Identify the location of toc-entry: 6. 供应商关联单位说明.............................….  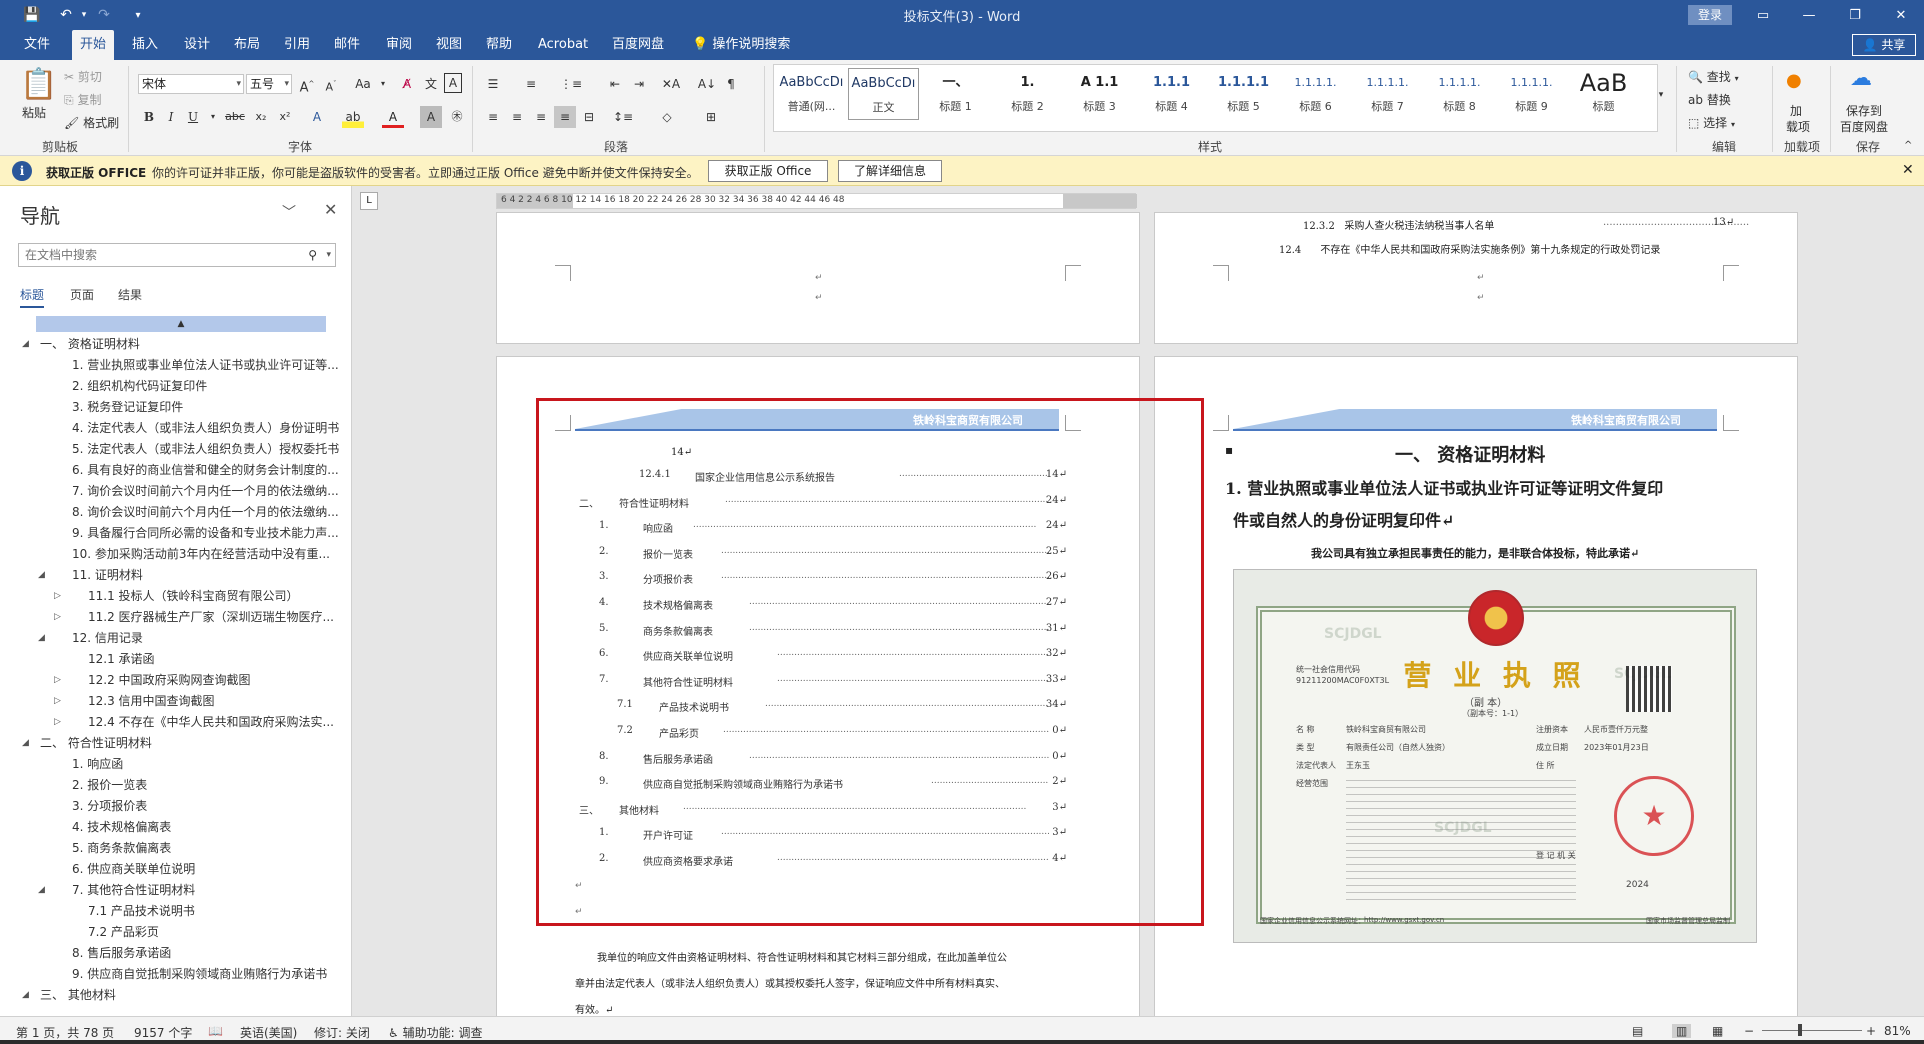
(821, 654).